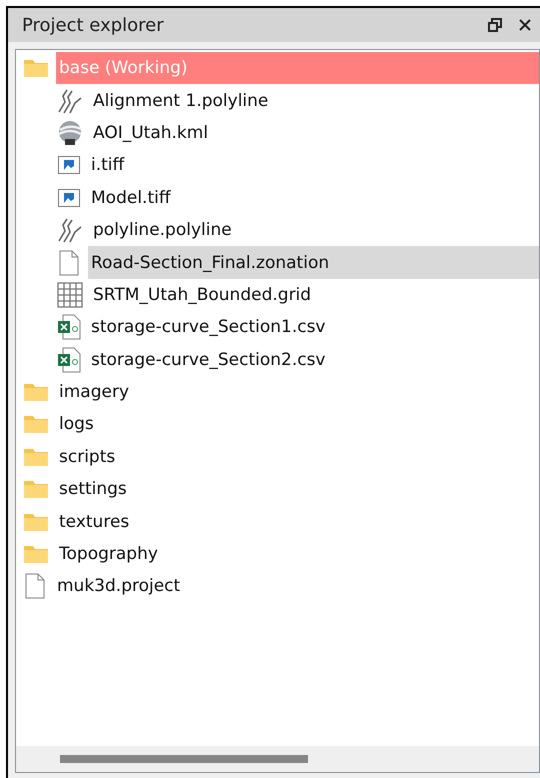  Describe the element at coordinates (297, 554) in the screenshot. I see `tree-item: Topography` at that location.